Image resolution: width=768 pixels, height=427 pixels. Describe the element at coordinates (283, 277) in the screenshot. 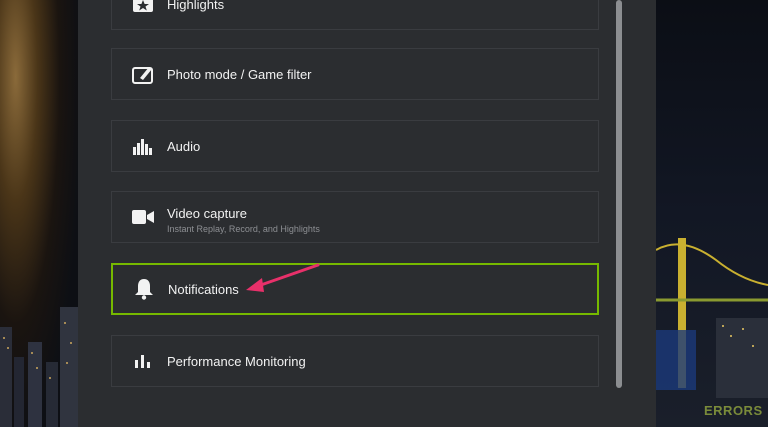

I see `annotation-arrow` at that location.